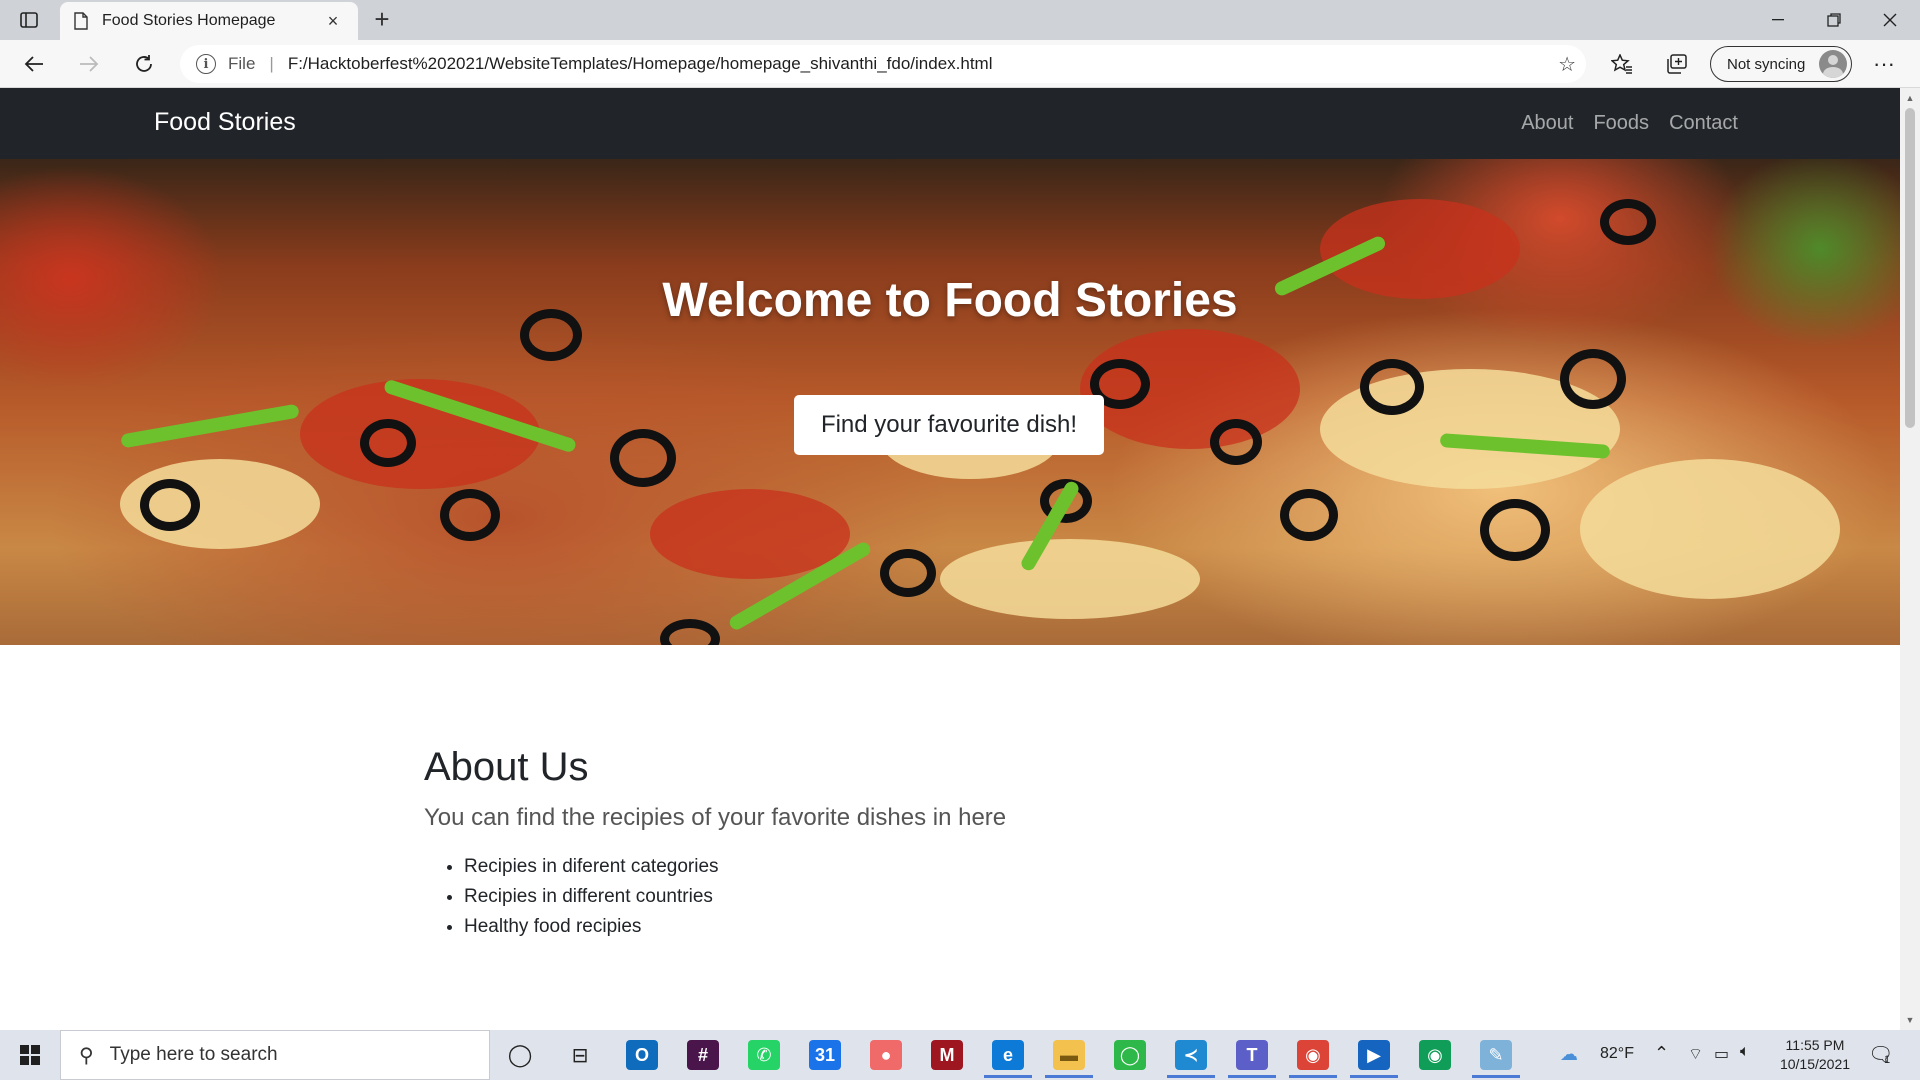 This screenshot has height=1080, width=1920. I want to click on notification-count: 1, so click(1887, 1060).